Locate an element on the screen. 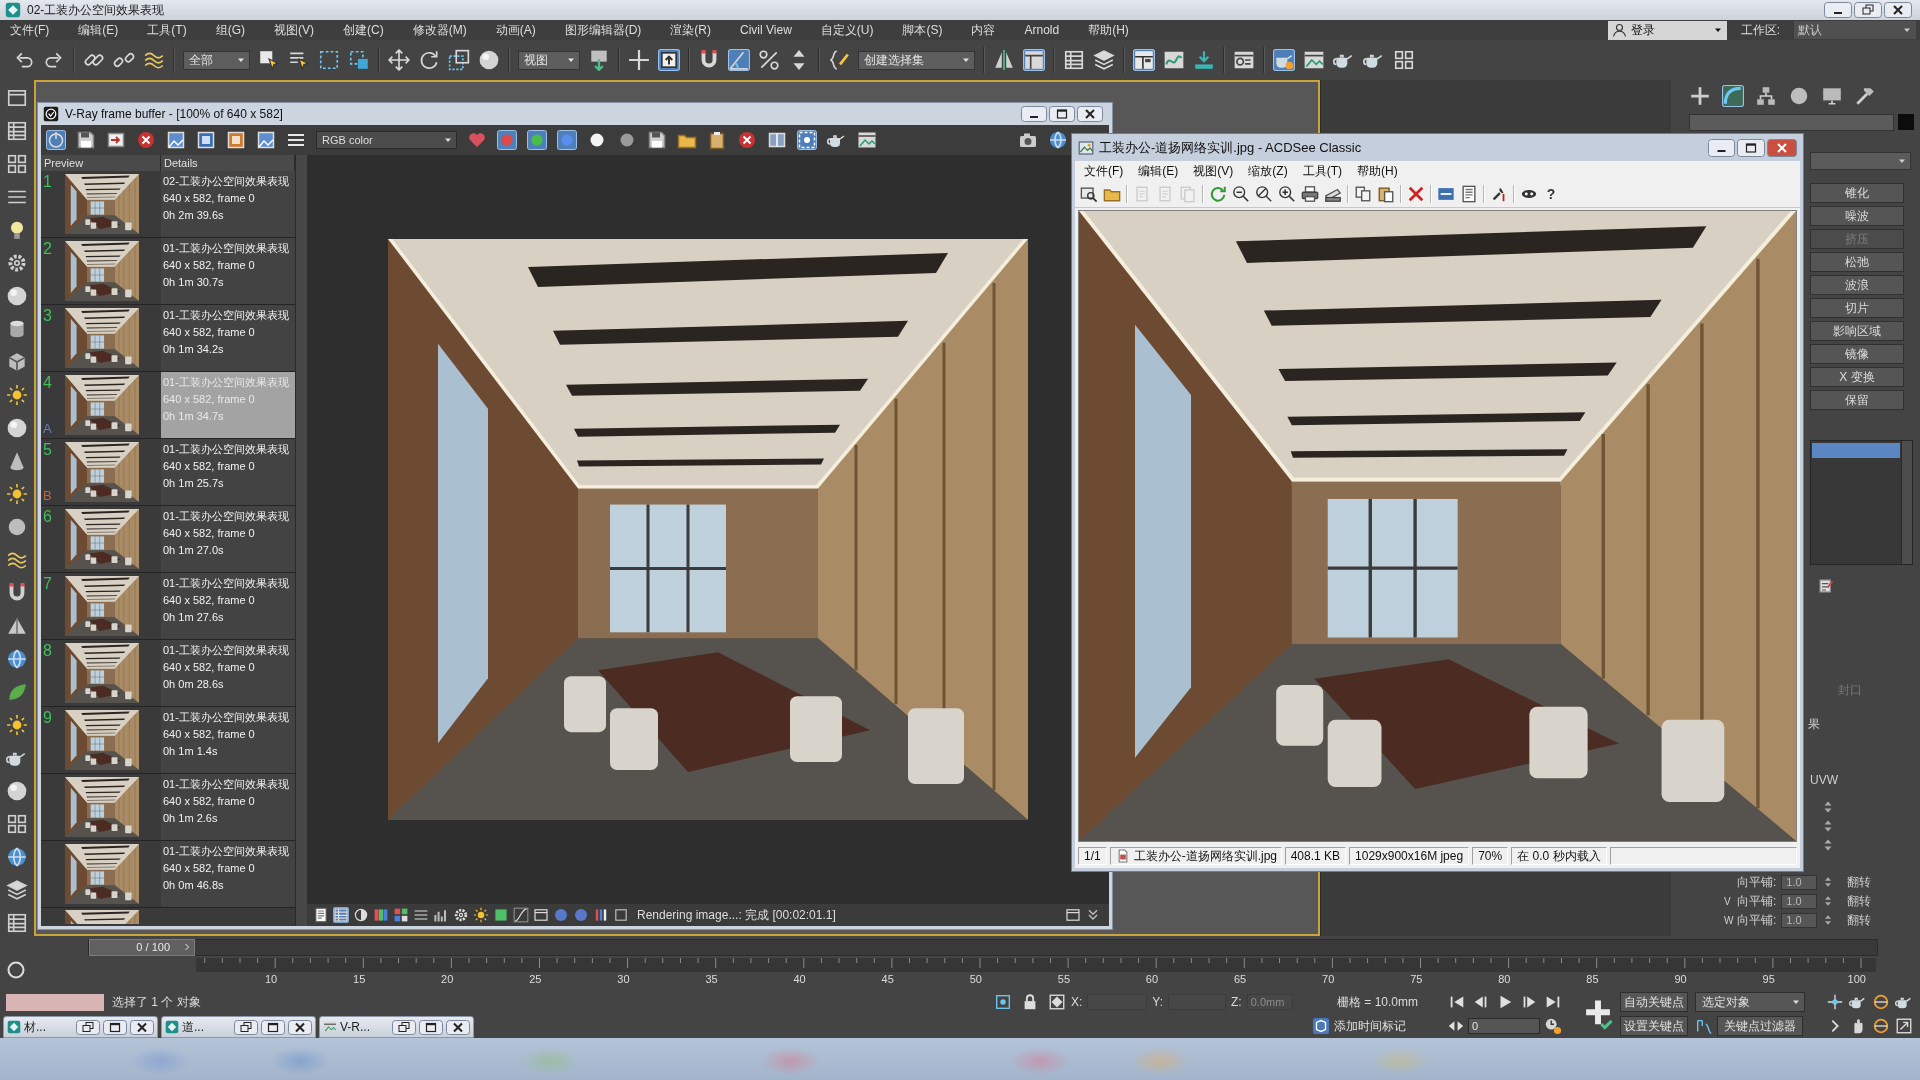 This screenshot has width=1920, height=1080. modifier-button: 噪波 is located at coordinates (1857, 216).